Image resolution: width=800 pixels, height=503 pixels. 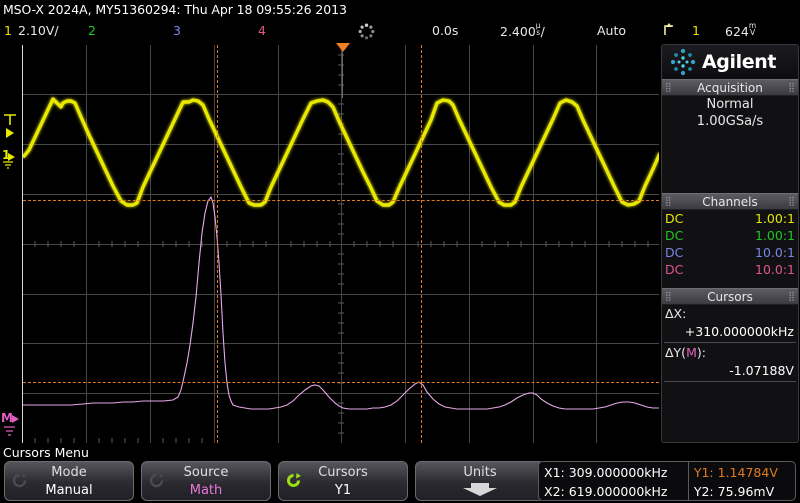 What do you see at coordinates (701, 352) in the screenshot?
I see `delta-y-label-suffix: ):` at bounding box center [701, 352].